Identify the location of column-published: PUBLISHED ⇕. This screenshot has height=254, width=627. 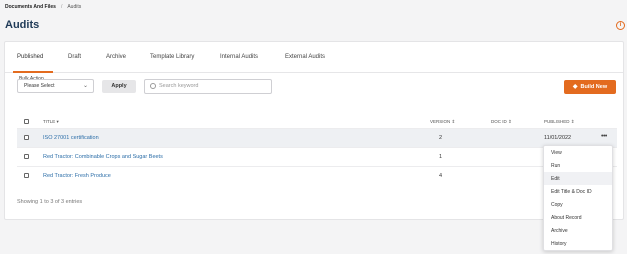
(559, 122).